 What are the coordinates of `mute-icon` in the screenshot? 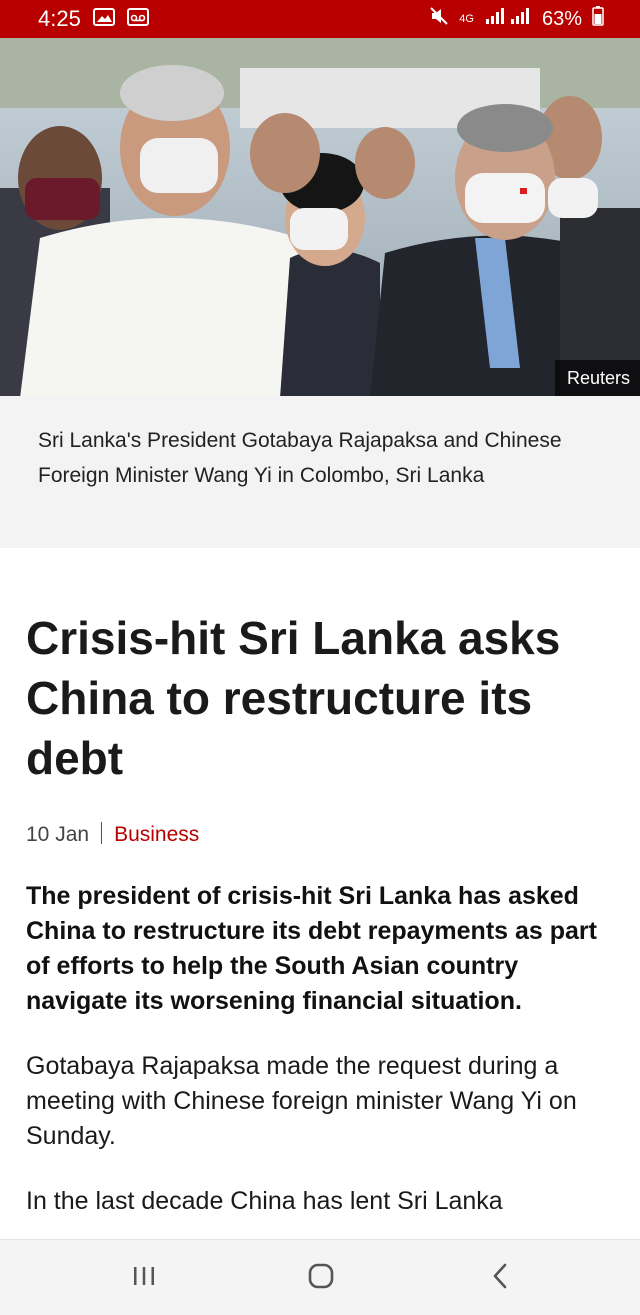 It's located at (439, 19).